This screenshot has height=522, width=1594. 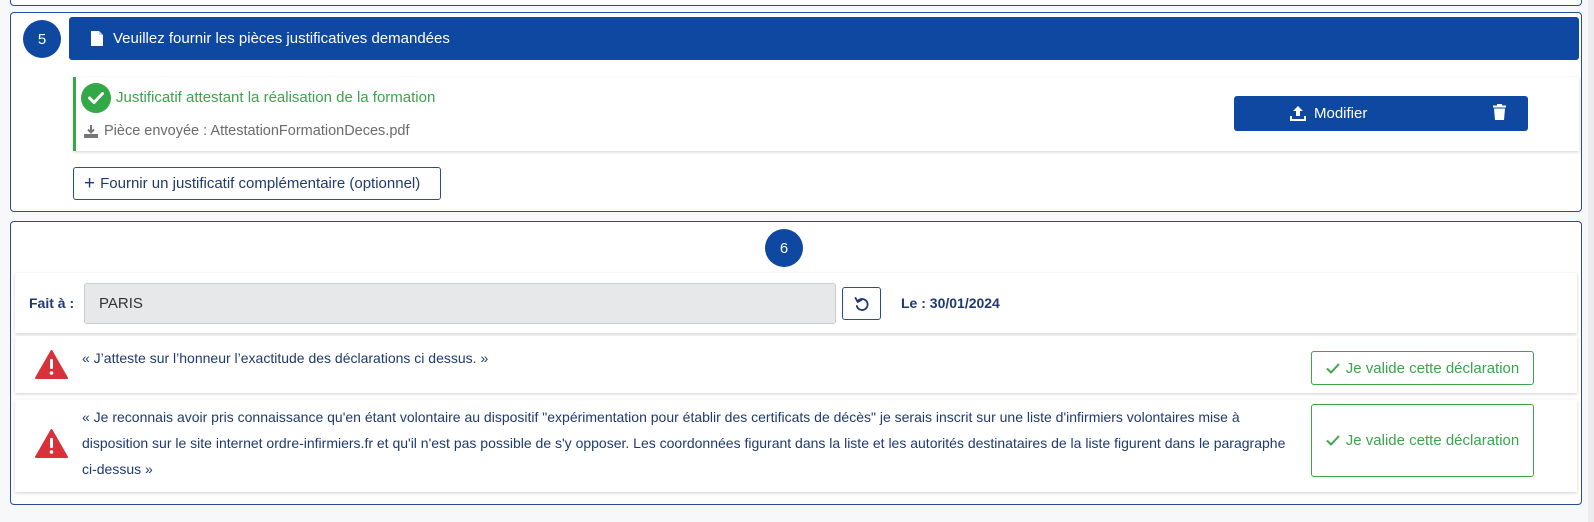 What do you see at coordinates (1298, 113) in the screenshot?
I see `upload-icon` at bounding box center [1298, 113].